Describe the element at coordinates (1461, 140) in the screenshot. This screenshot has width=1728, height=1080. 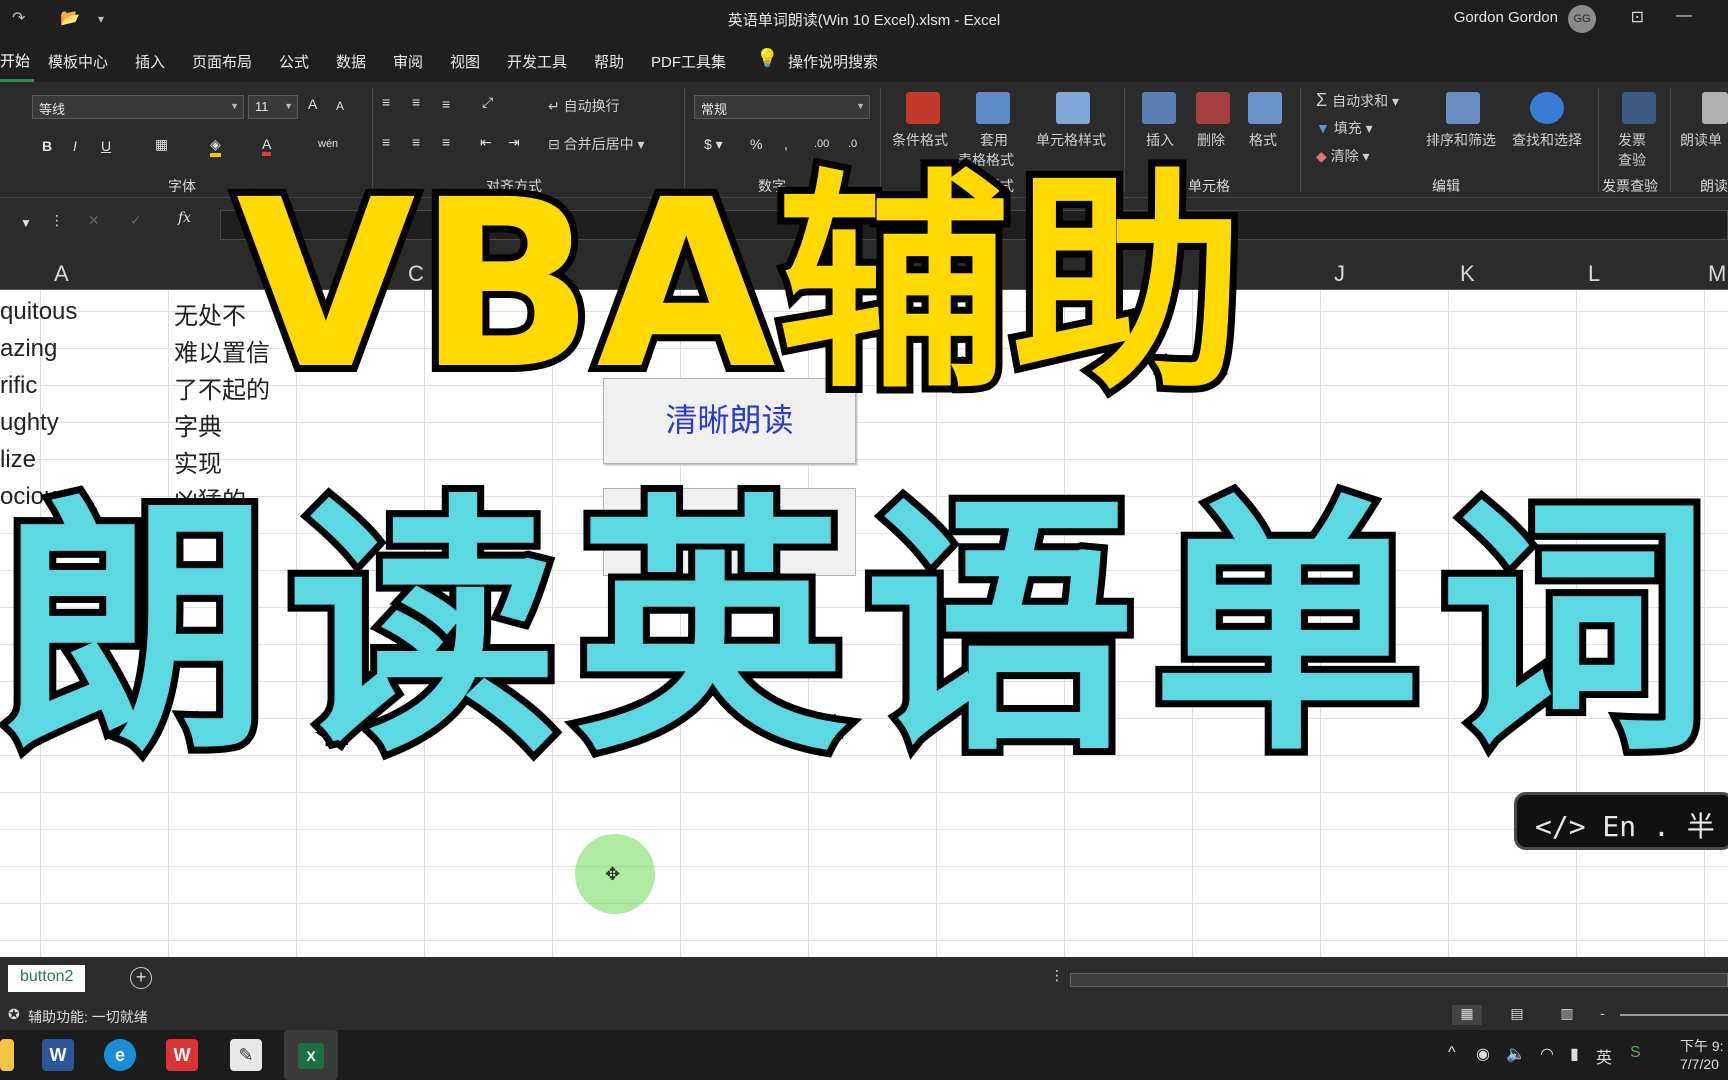
I see `sort-filter-button: 排序和筛选` at that location.